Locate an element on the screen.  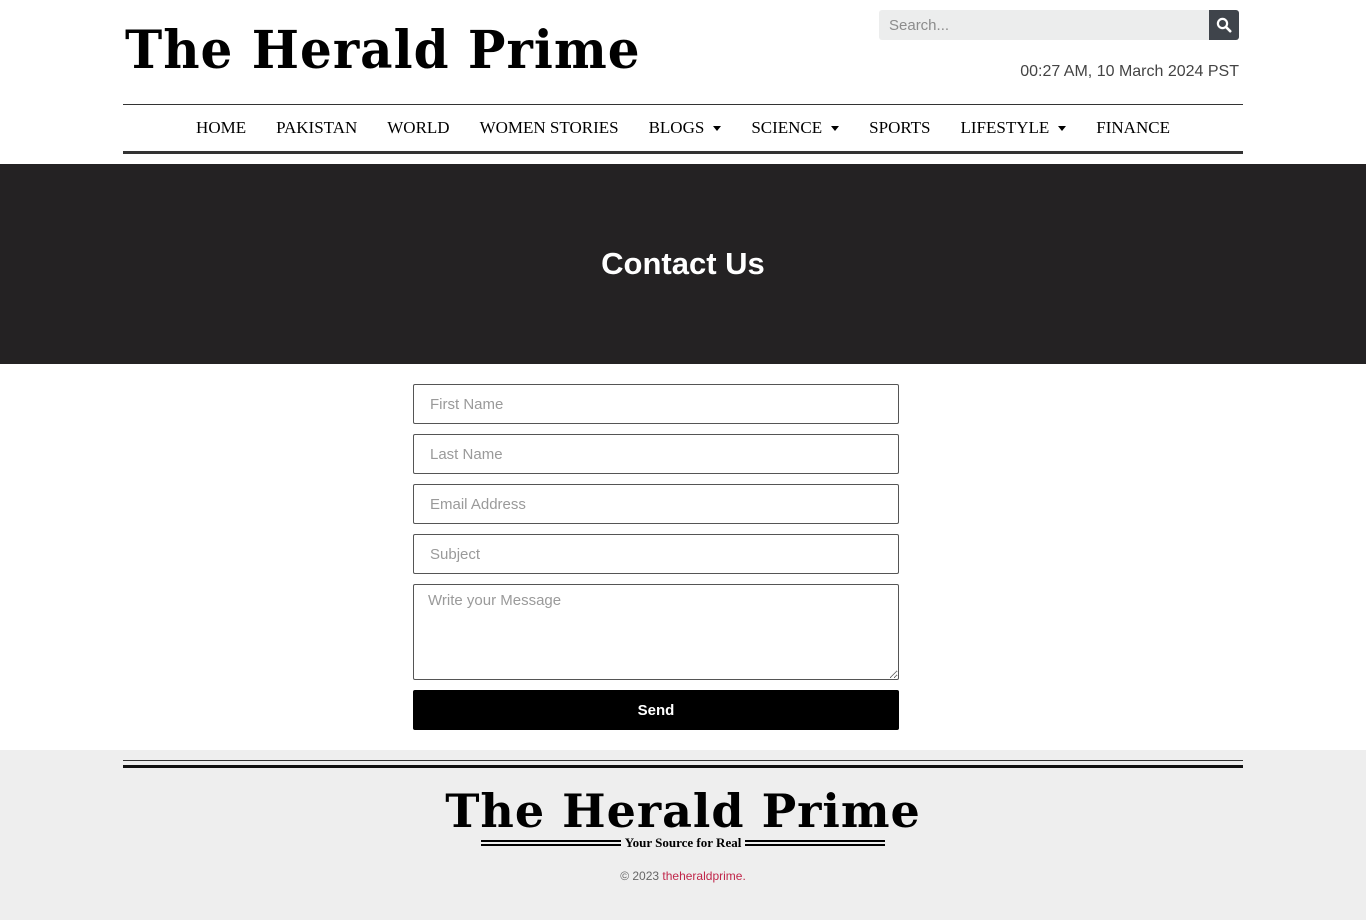
search-button is located at coordinates (1224, 25).